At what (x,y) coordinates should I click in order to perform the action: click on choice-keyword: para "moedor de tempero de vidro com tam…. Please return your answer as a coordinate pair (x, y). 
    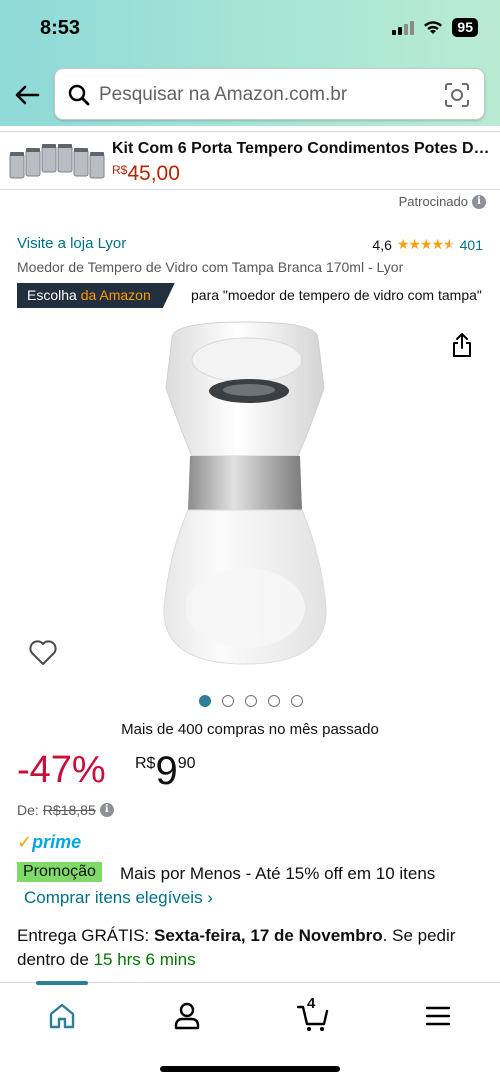
    Looking at the image, I should click on (336, 295).